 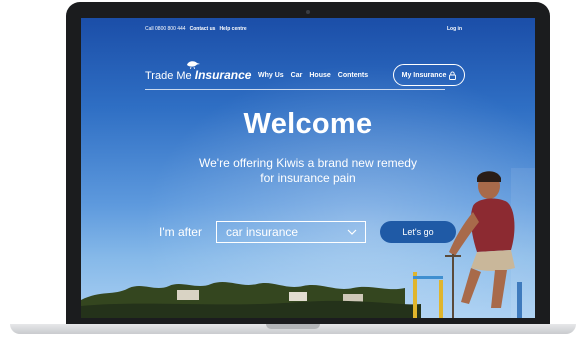 What do you see at coordinates (262, 232) in the screenshot?
I see `selected-insurance: car insurance` at bounding box center [262, 232].